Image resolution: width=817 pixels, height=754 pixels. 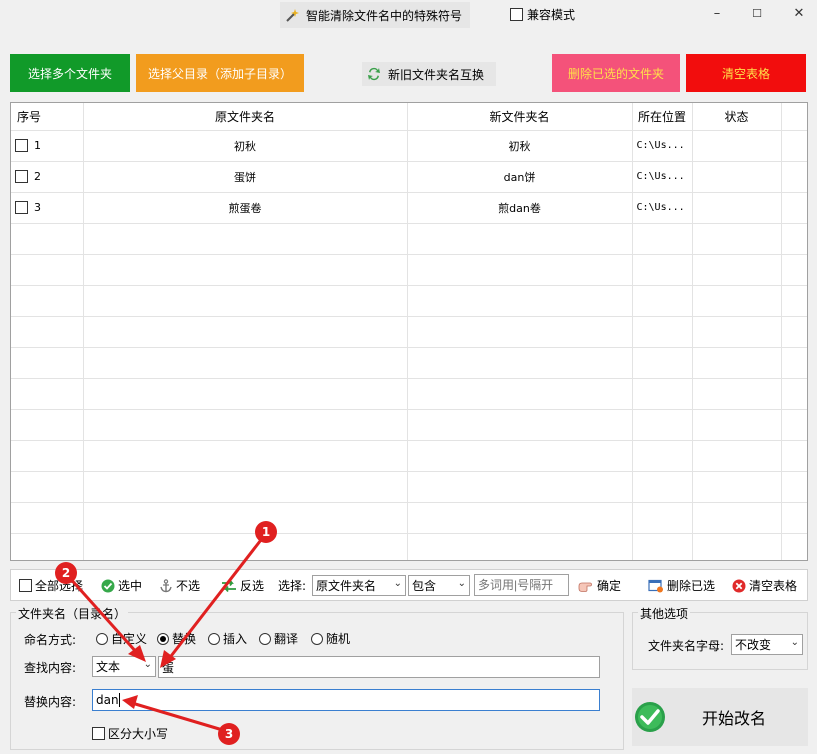 I want to click on find-input: 蛋, so click(x=379, y=667).